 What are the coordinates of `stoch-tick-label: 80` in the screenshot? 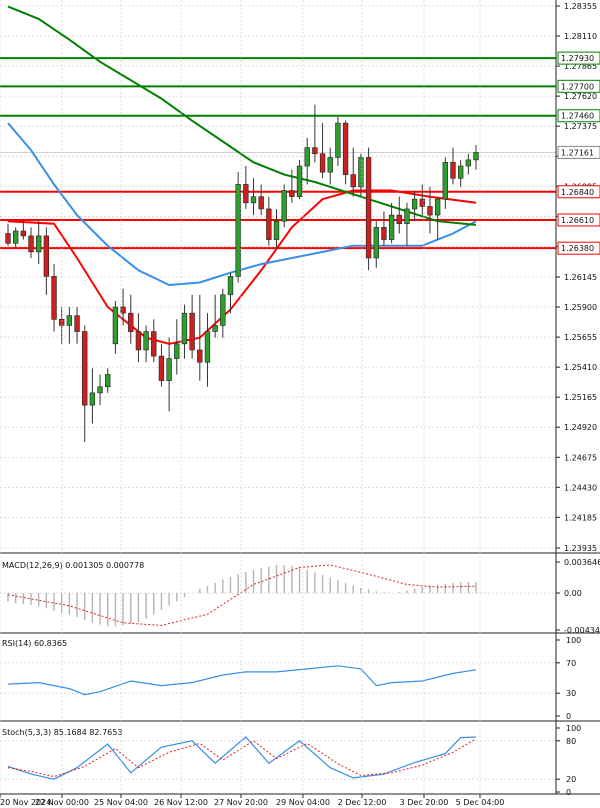 It's located at (571, 741).